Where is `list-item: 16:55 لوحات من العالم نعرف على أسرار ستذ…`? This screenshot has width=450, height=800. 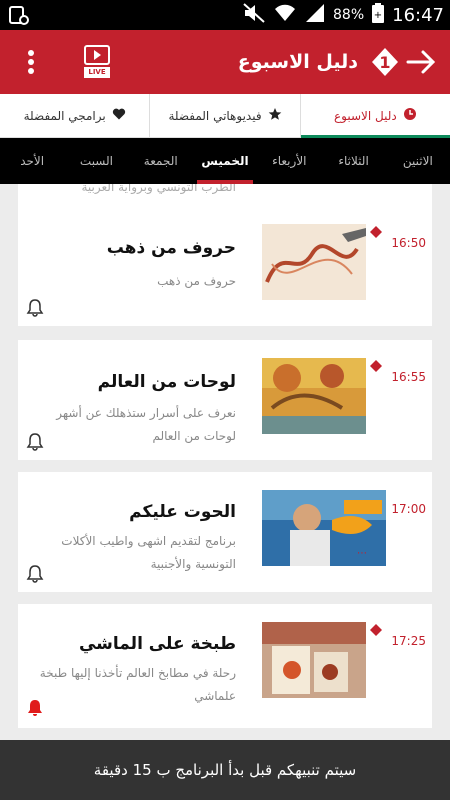 list-item: 16:55 لوحات من العالم نعرف على أسرار ستذ… is located at coordinates (225, 400).